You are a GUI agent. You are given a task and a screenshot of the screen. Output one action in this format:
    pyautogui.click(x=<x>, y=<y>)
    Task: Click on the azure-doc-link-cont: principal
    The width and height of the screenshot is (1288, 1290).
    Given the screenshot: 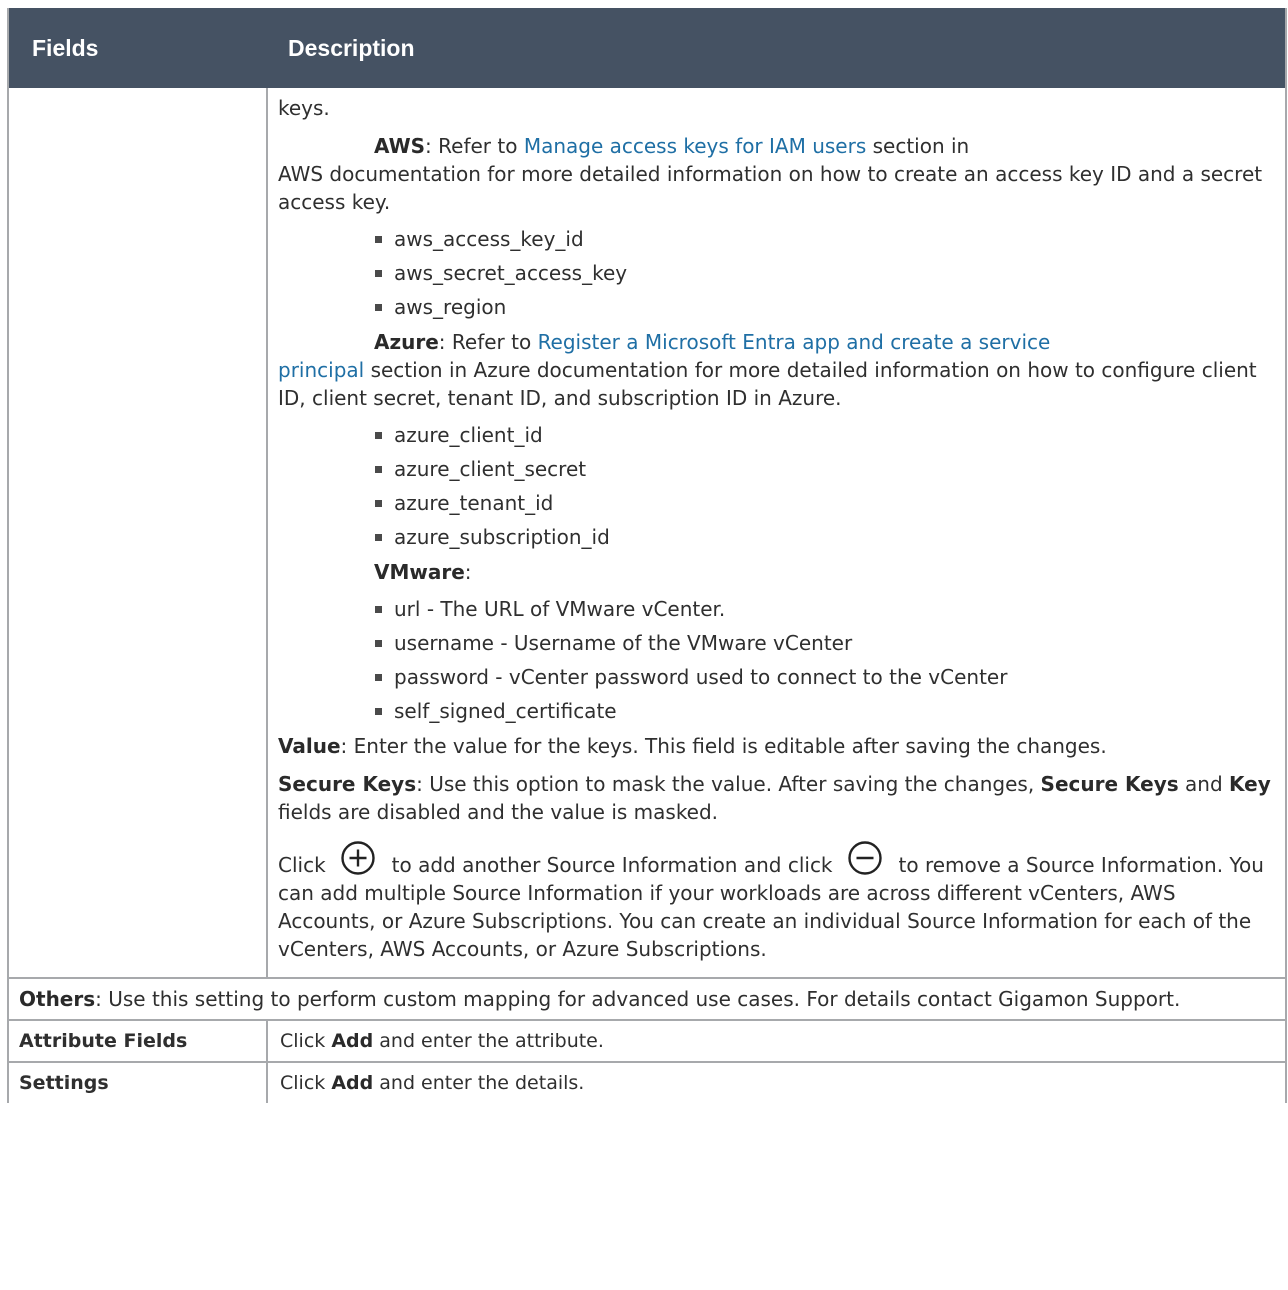 What is the action you would take?
    pyautogui.click(x=321, y=370)
    